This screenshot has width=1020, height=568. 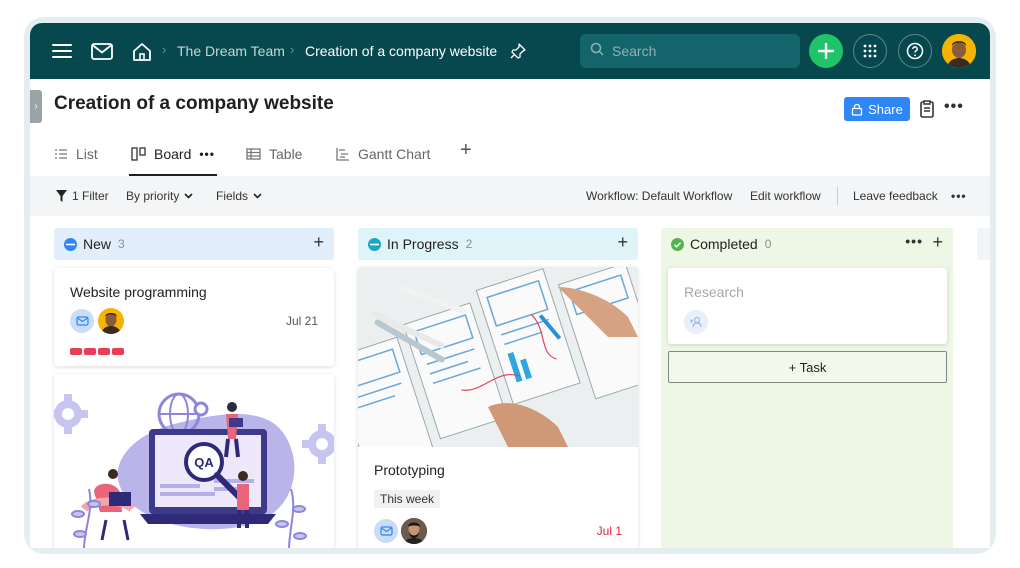 I want to click on share-button: Share, so click(x=877, y=109).